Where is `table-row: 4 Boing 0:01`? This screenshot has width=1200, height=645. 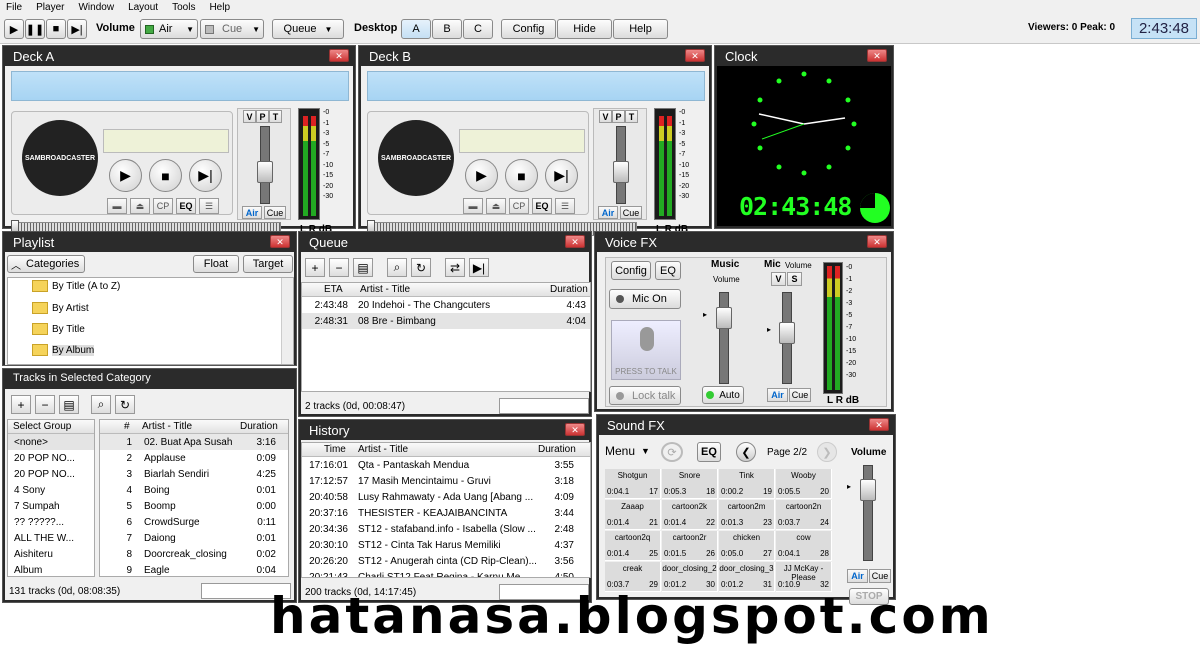 table-row: 4 Boing 0:01 is located at coordinates (194, 490).